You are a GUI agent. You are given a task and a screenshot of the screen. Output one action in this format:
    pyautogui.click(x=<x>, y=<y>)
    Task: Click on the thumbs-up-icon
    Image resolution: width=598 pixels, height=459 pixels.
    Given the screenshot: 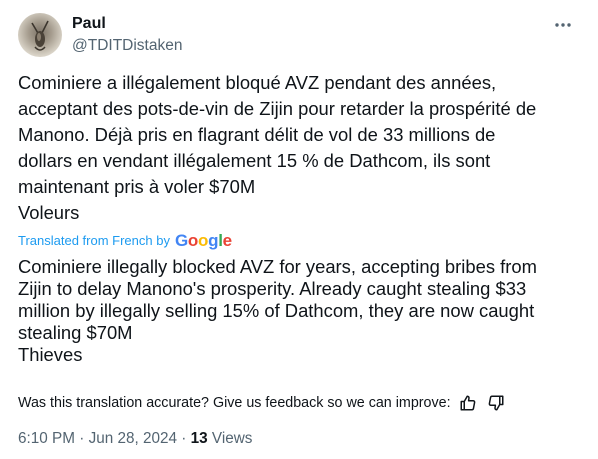 What is the action you would take?
    pyautogui.click(x=467, y=403)
    